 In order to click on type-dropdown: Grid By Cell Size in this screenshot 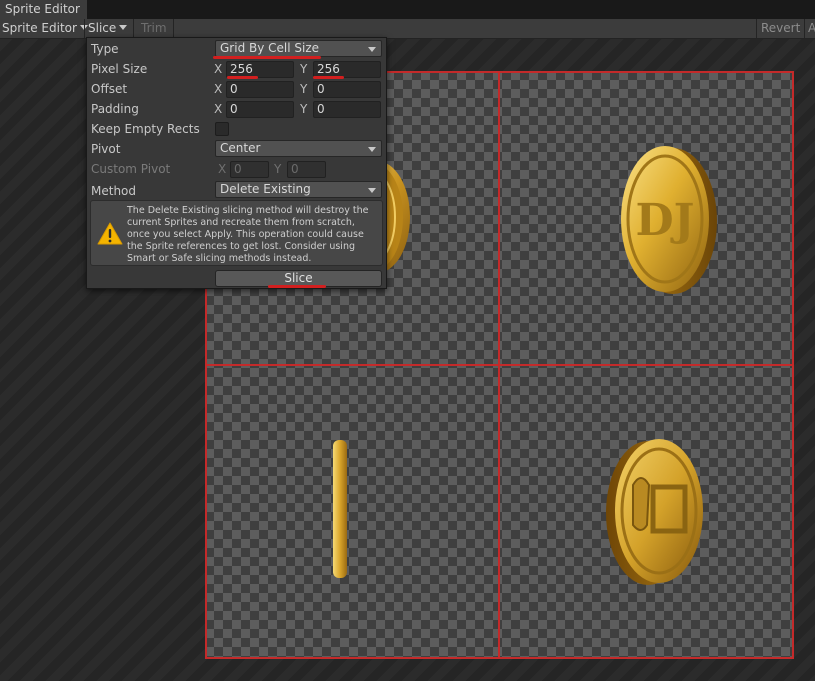, I will do `click(298, 48)`.